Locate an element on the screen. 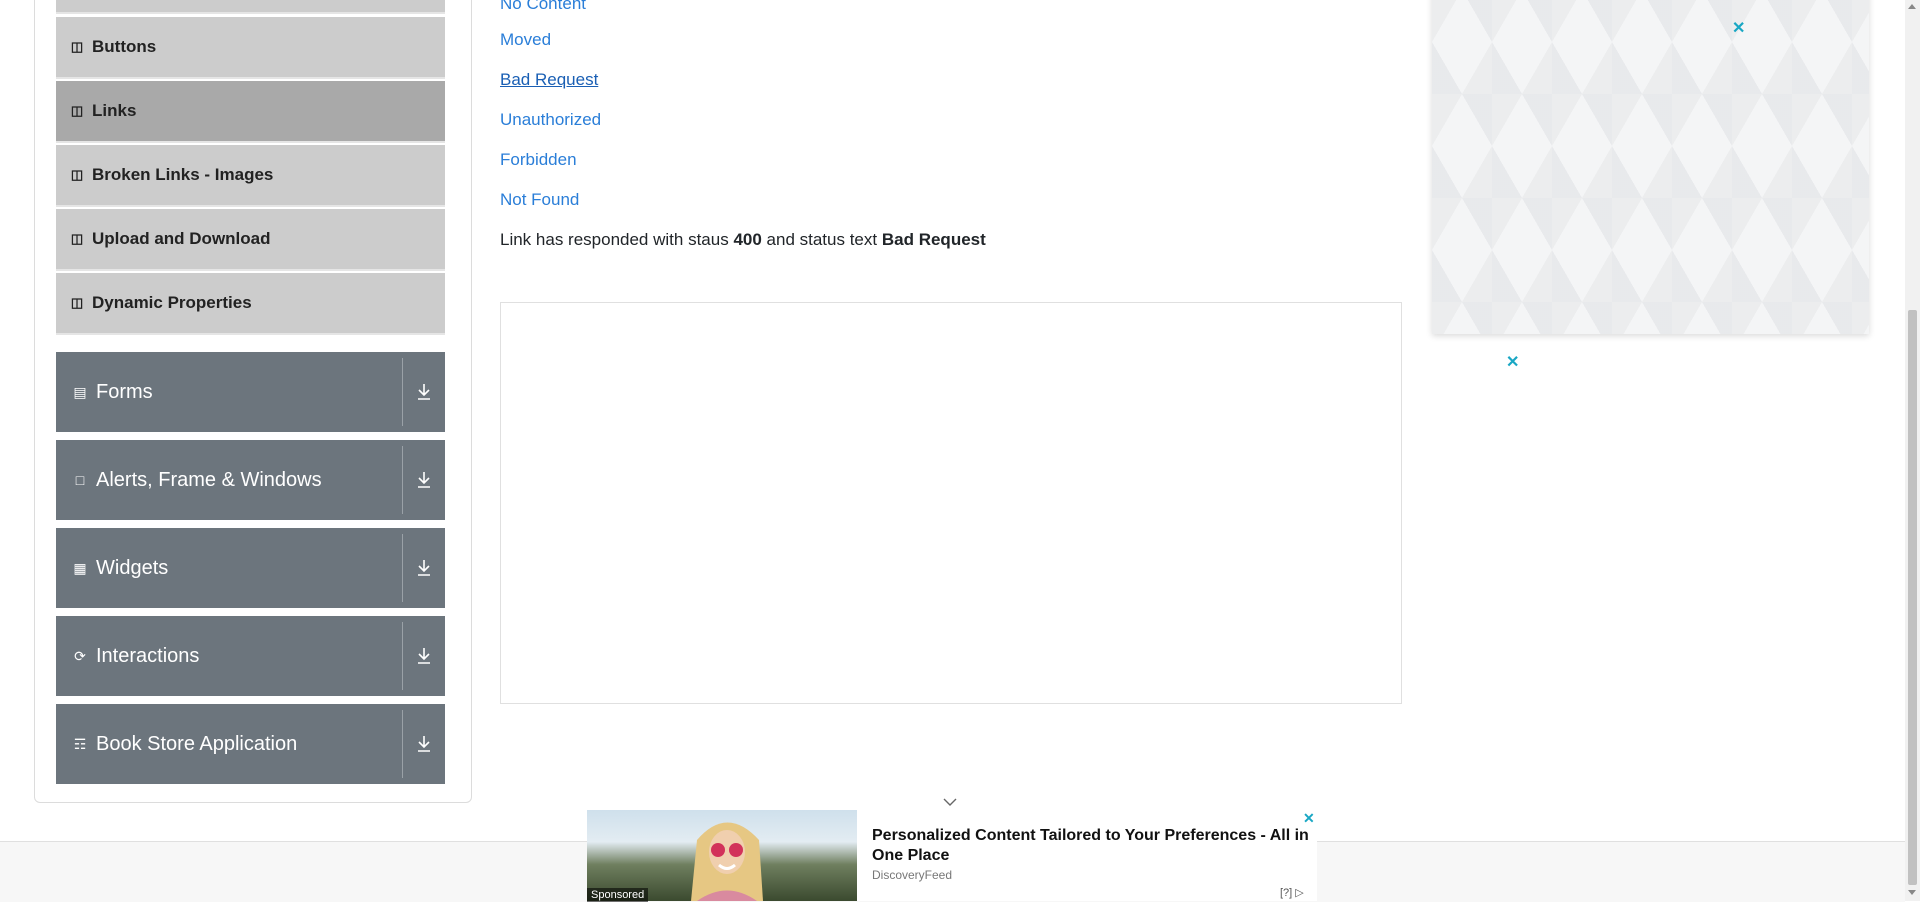  group-label: Book Store Application is located at coordinates (197, 743).